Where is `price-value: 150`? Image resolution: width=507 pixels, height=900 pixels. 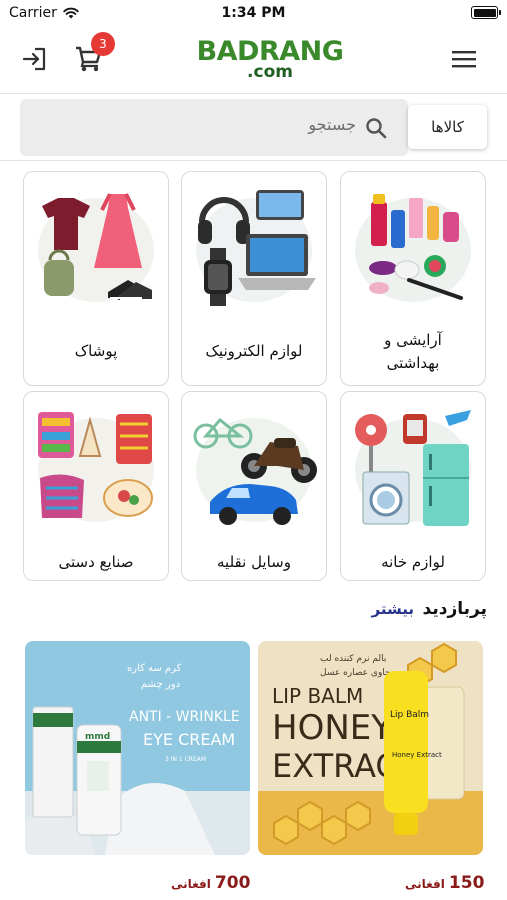 price-value: 150 is located at coordinates (466, 883).